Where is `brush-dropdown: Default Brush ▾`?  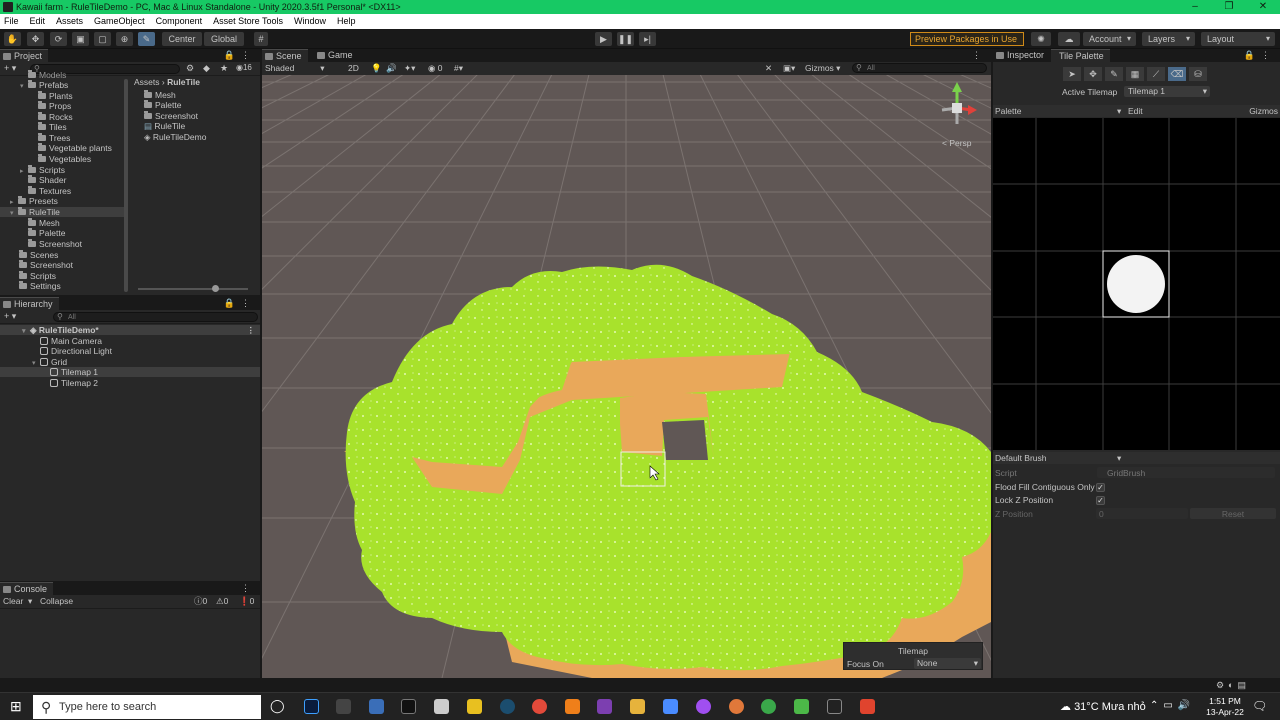
brush-dropdown: Default Brush ▾ is located at coordinates (1136, 458).